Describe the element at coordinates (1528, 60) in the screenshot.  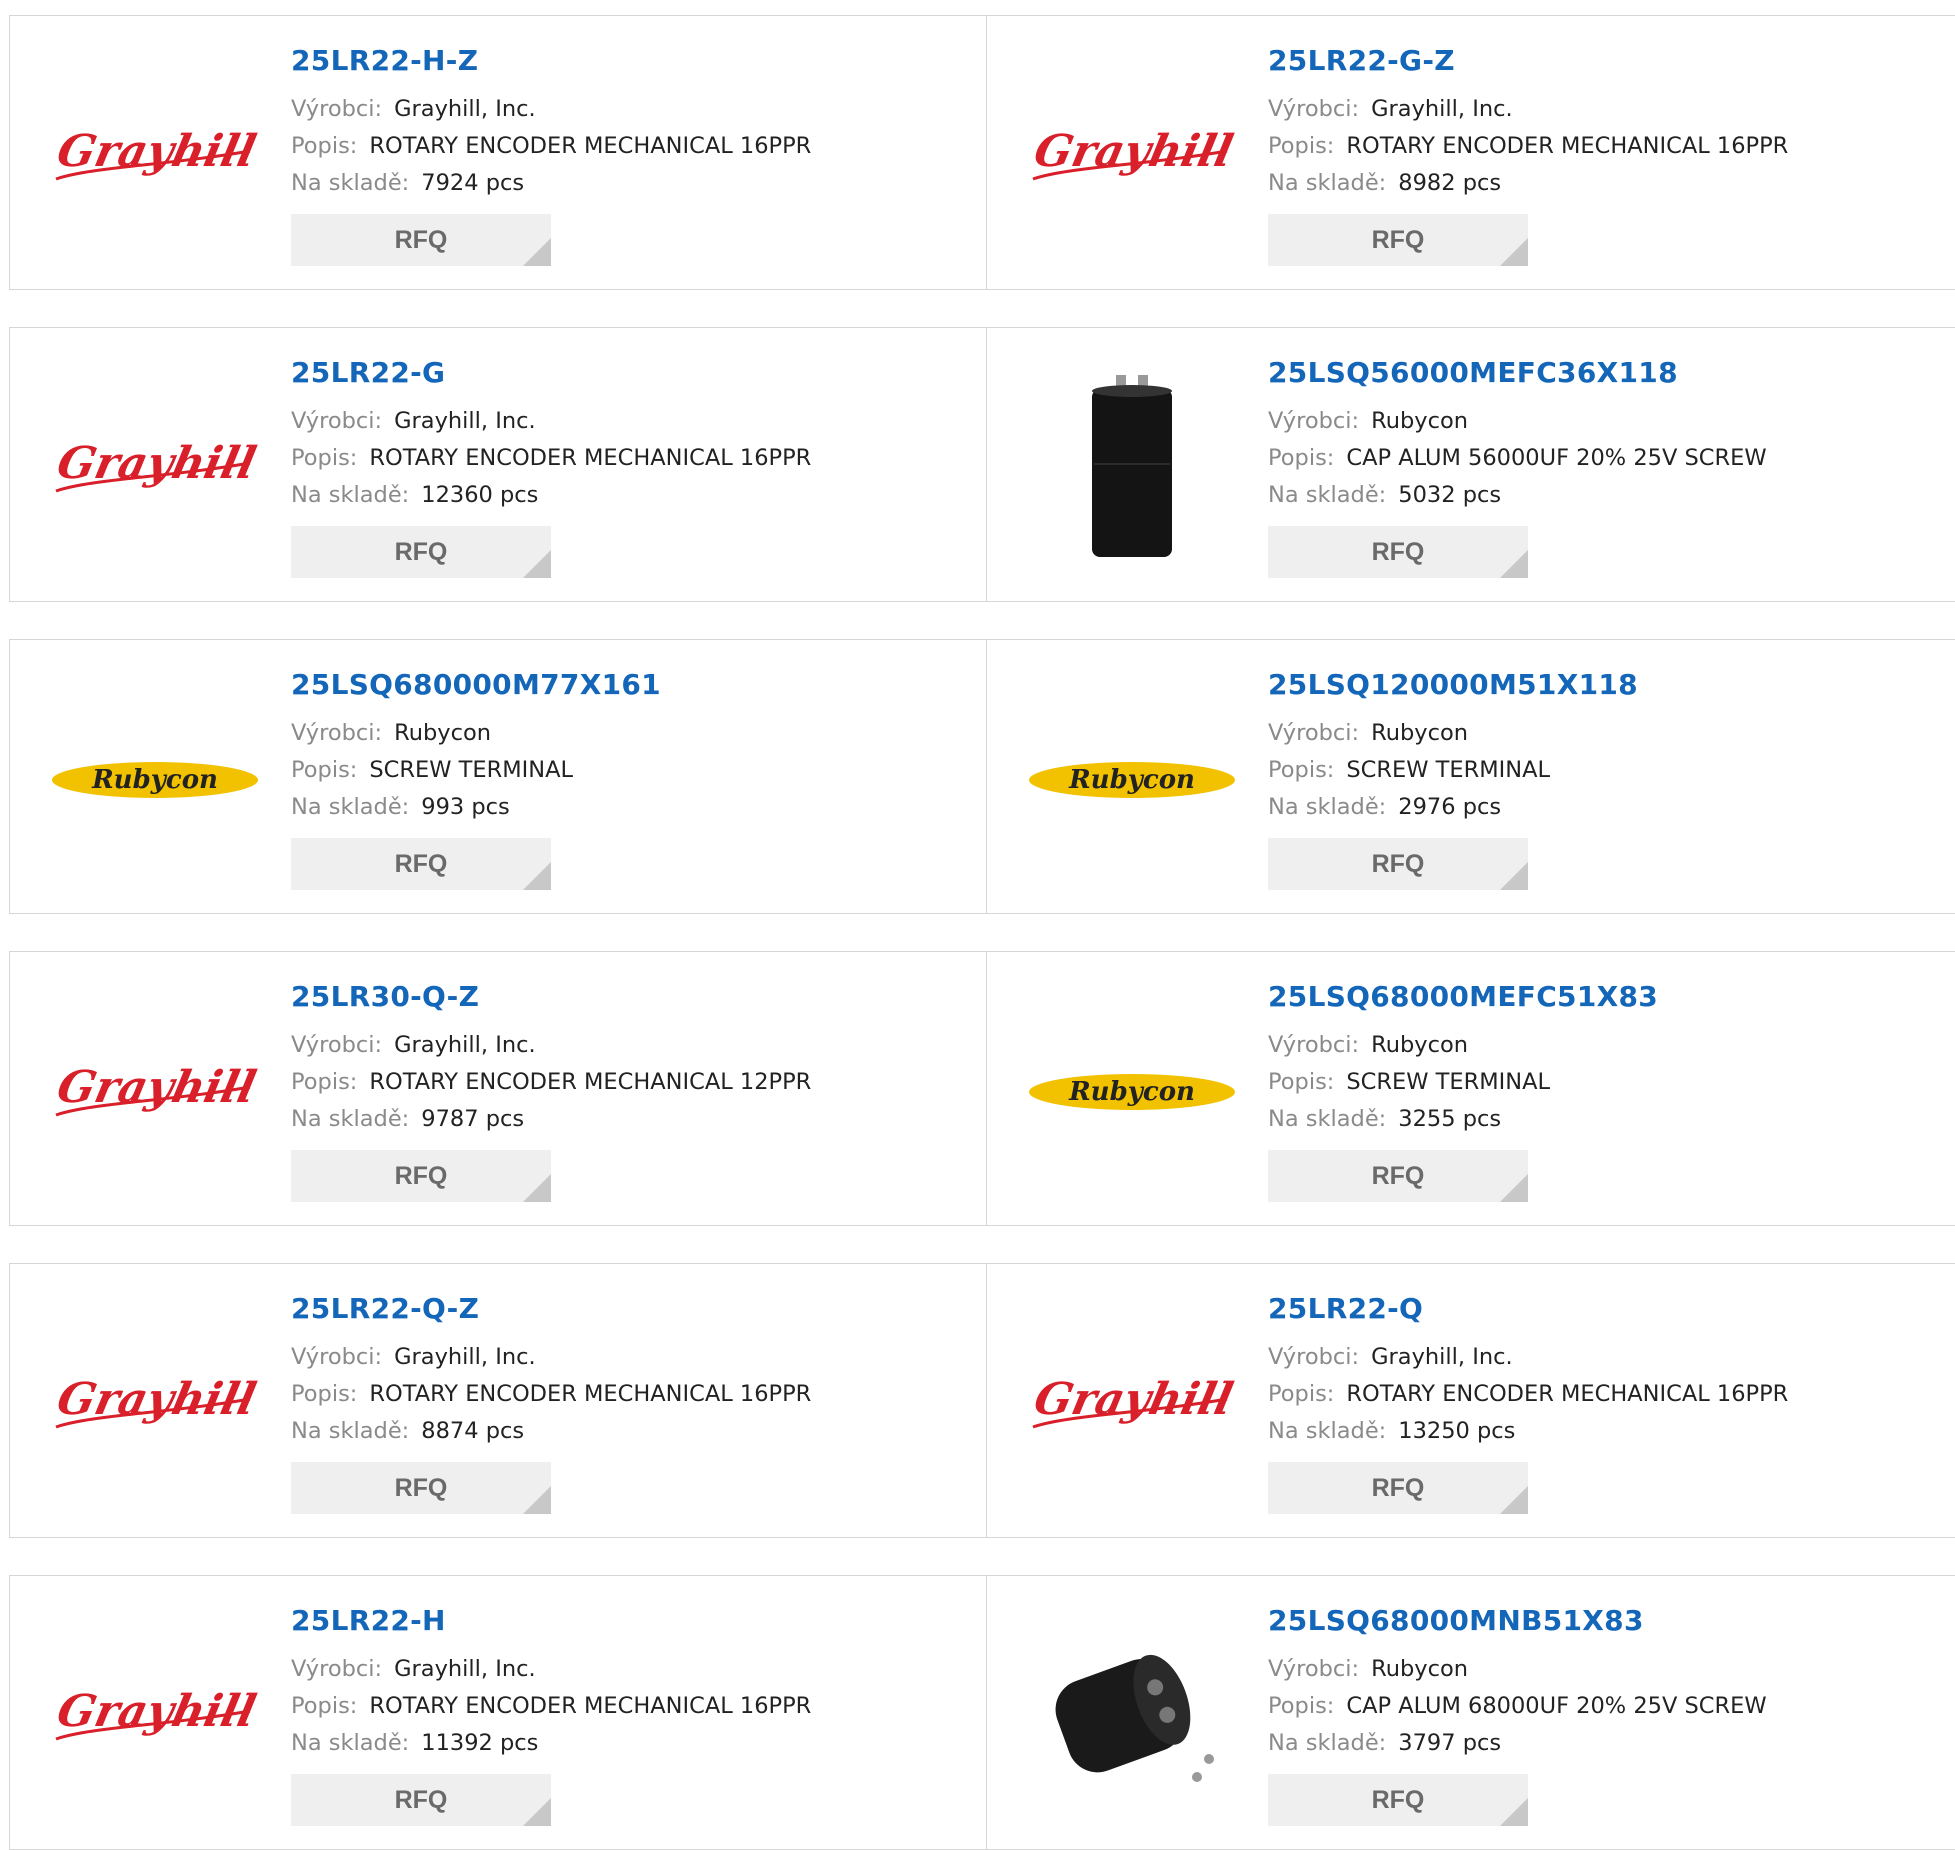
I see `part-number-link: 25LR22-G-Z` at that location.